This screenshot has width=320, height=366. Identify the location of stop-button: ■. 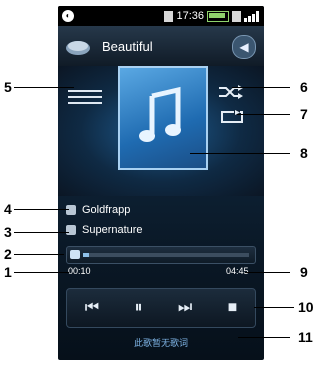
(233, 308).